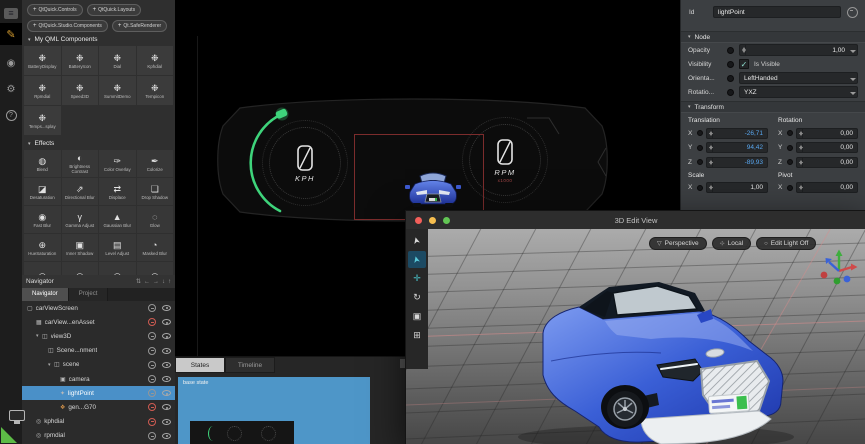  I want to click on effect-tile: ◉ Fast Blur, so click(42, 219).